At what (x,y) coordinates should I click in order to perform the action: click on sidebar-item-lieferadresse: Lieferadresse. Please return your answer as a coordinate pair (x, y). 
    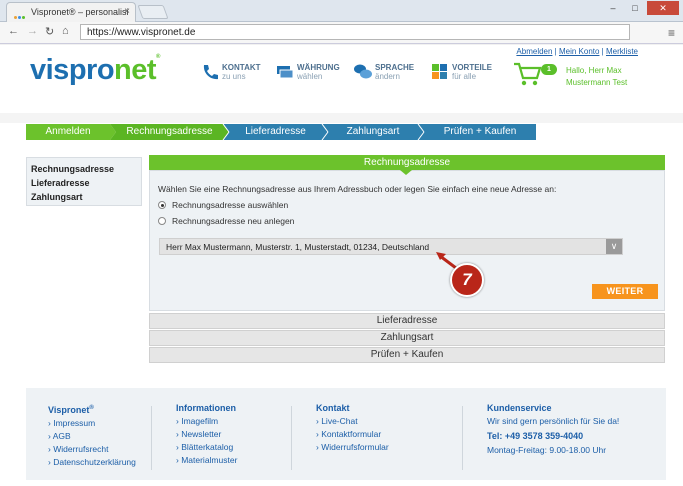
    Looking at the image, I should click on (84, 183).